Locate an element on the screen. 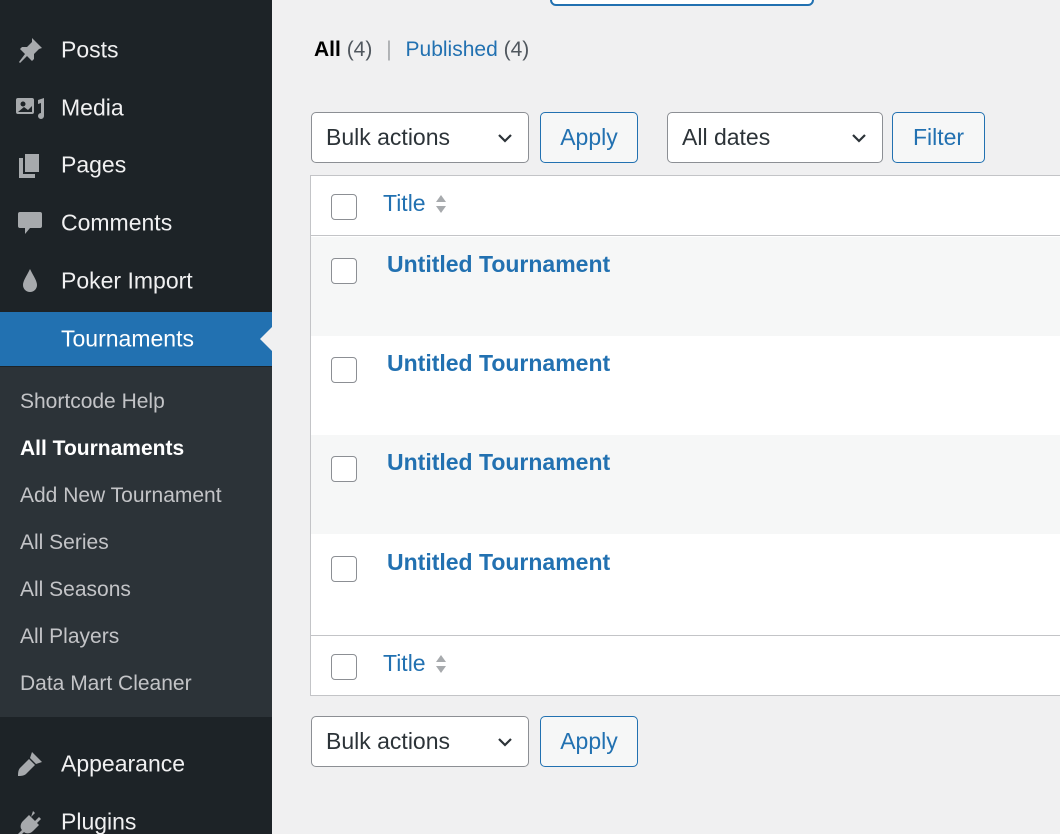 The height and width of the screenshot is (834, 1060). drop-icon is located at coordinates (30, 281).